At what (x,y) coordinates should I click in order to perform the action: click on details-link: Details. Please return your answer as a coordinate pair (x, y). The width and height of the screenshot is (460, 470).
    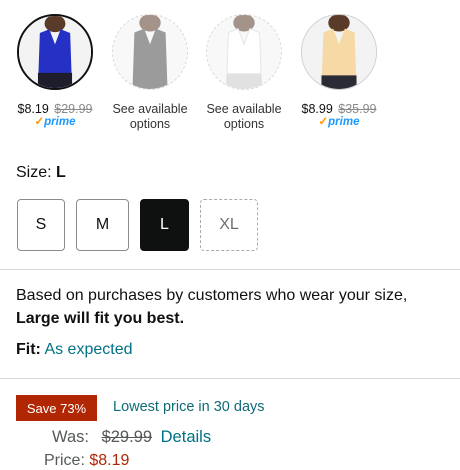
    Looking at the image, I should click on (186, 437).